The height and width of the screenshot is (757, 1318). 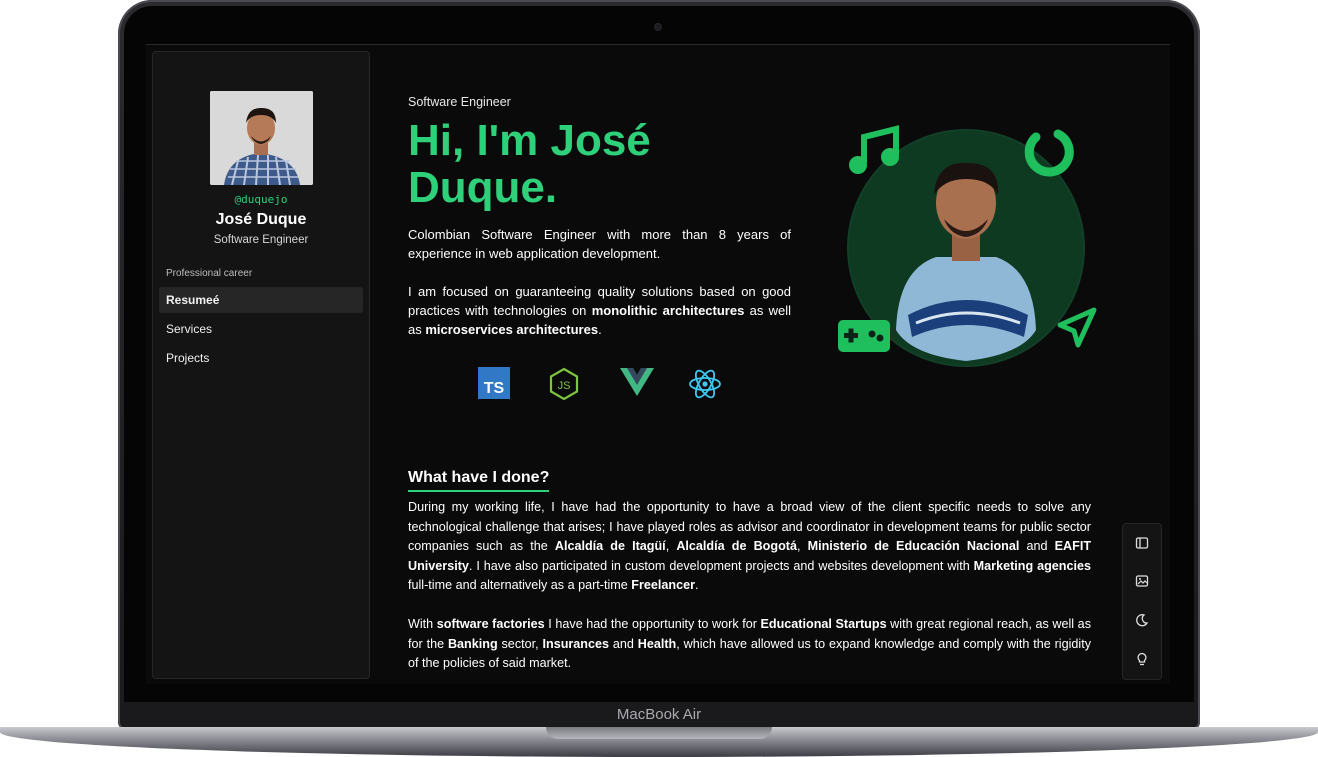 I want to click on nodejs-icon: JS, so click(x=565, y=384).